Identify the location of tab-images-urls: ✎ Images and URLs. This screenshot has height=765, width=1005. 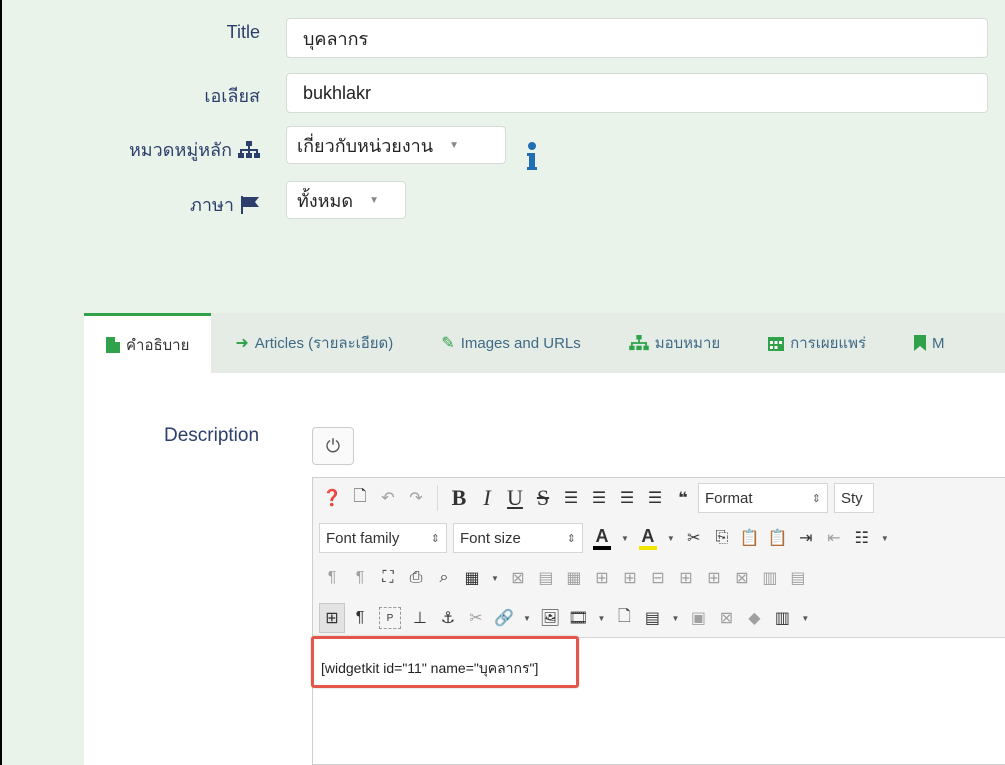
(510, 343).